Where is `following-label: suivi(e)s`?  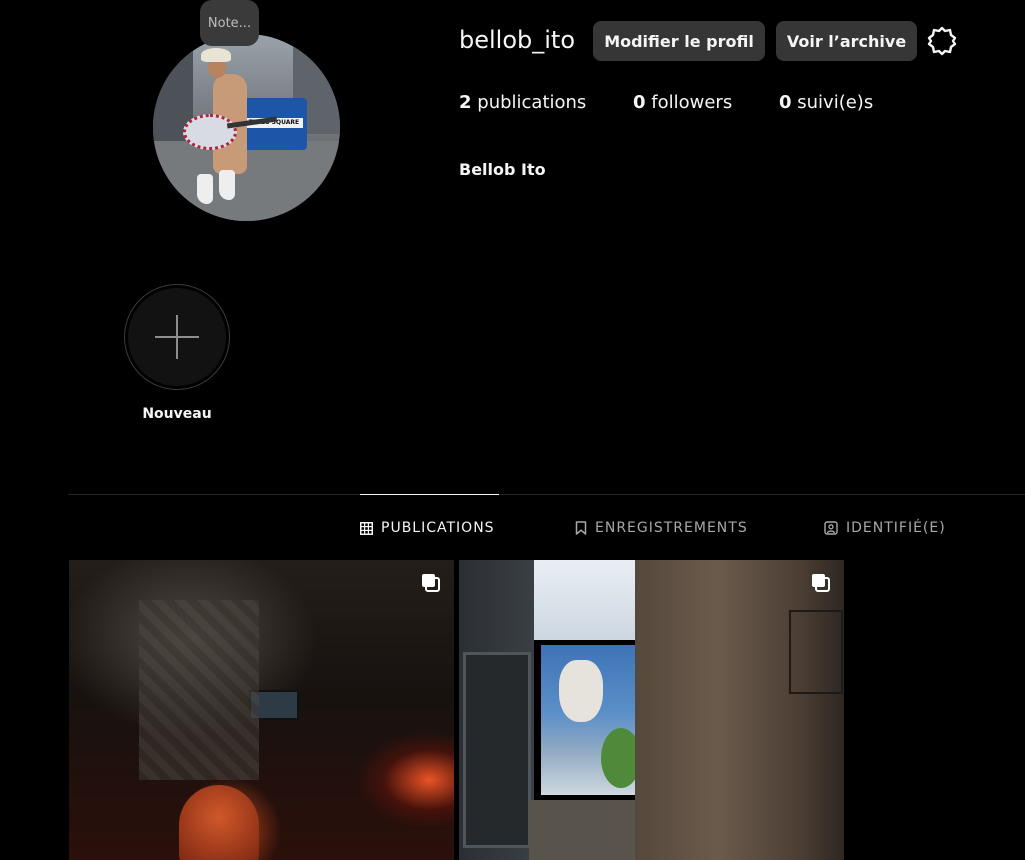 following-label: suivi(e)s is located at coordinates (835, 102).